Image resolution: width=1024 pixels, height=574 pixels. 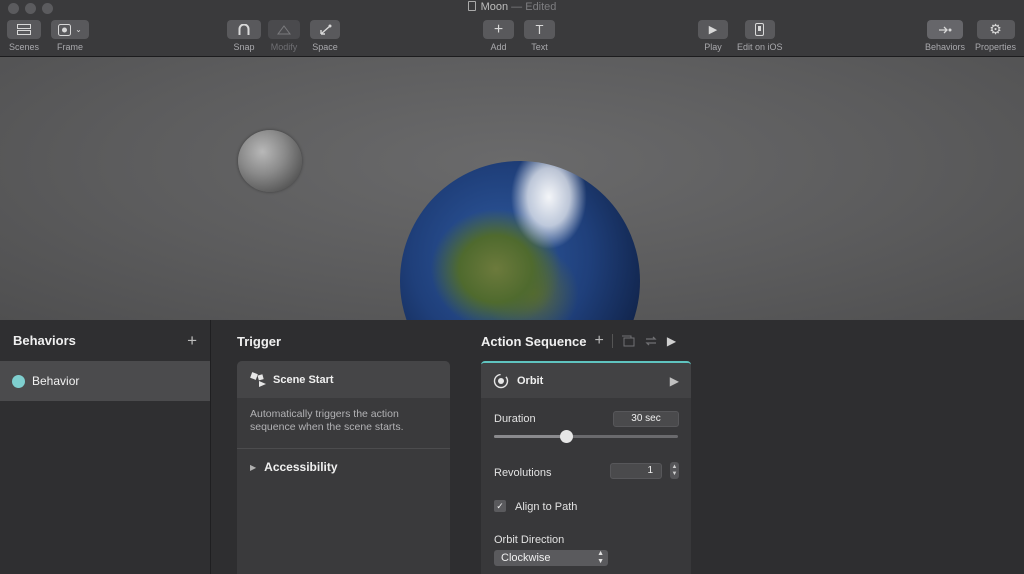 What do you see at coordinates (270, 161) in the screenshot?
I see `moon-model` at bounding box center [270, 161].